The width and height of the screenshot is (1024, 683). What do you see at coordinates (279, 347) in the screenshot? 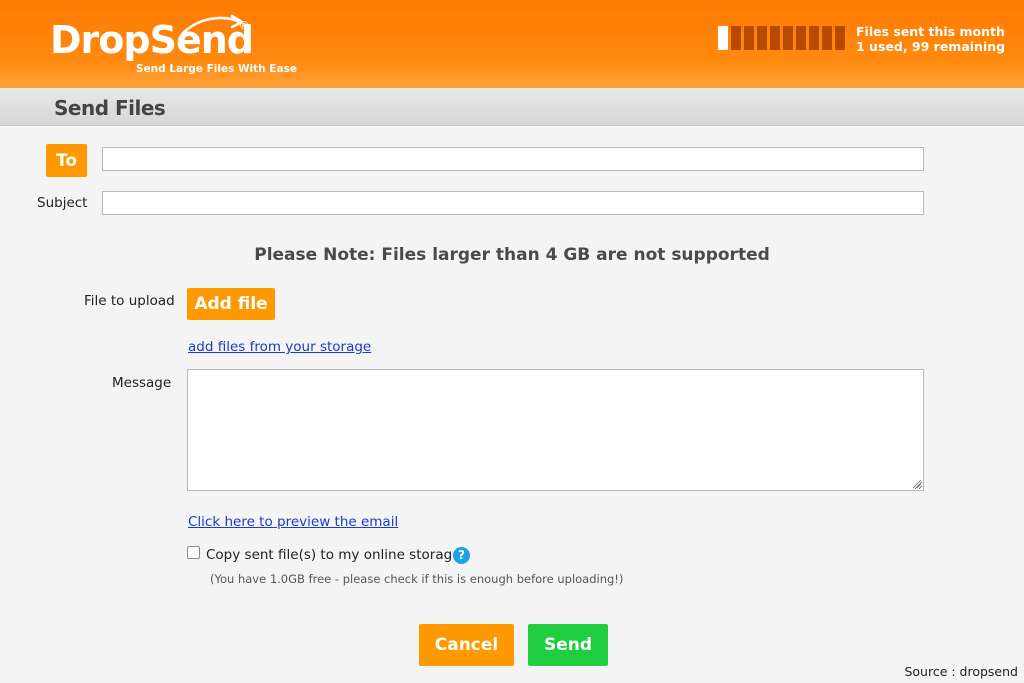
I see `add-from-storage-link: add files from your storage` at bounding box center [279, 347].